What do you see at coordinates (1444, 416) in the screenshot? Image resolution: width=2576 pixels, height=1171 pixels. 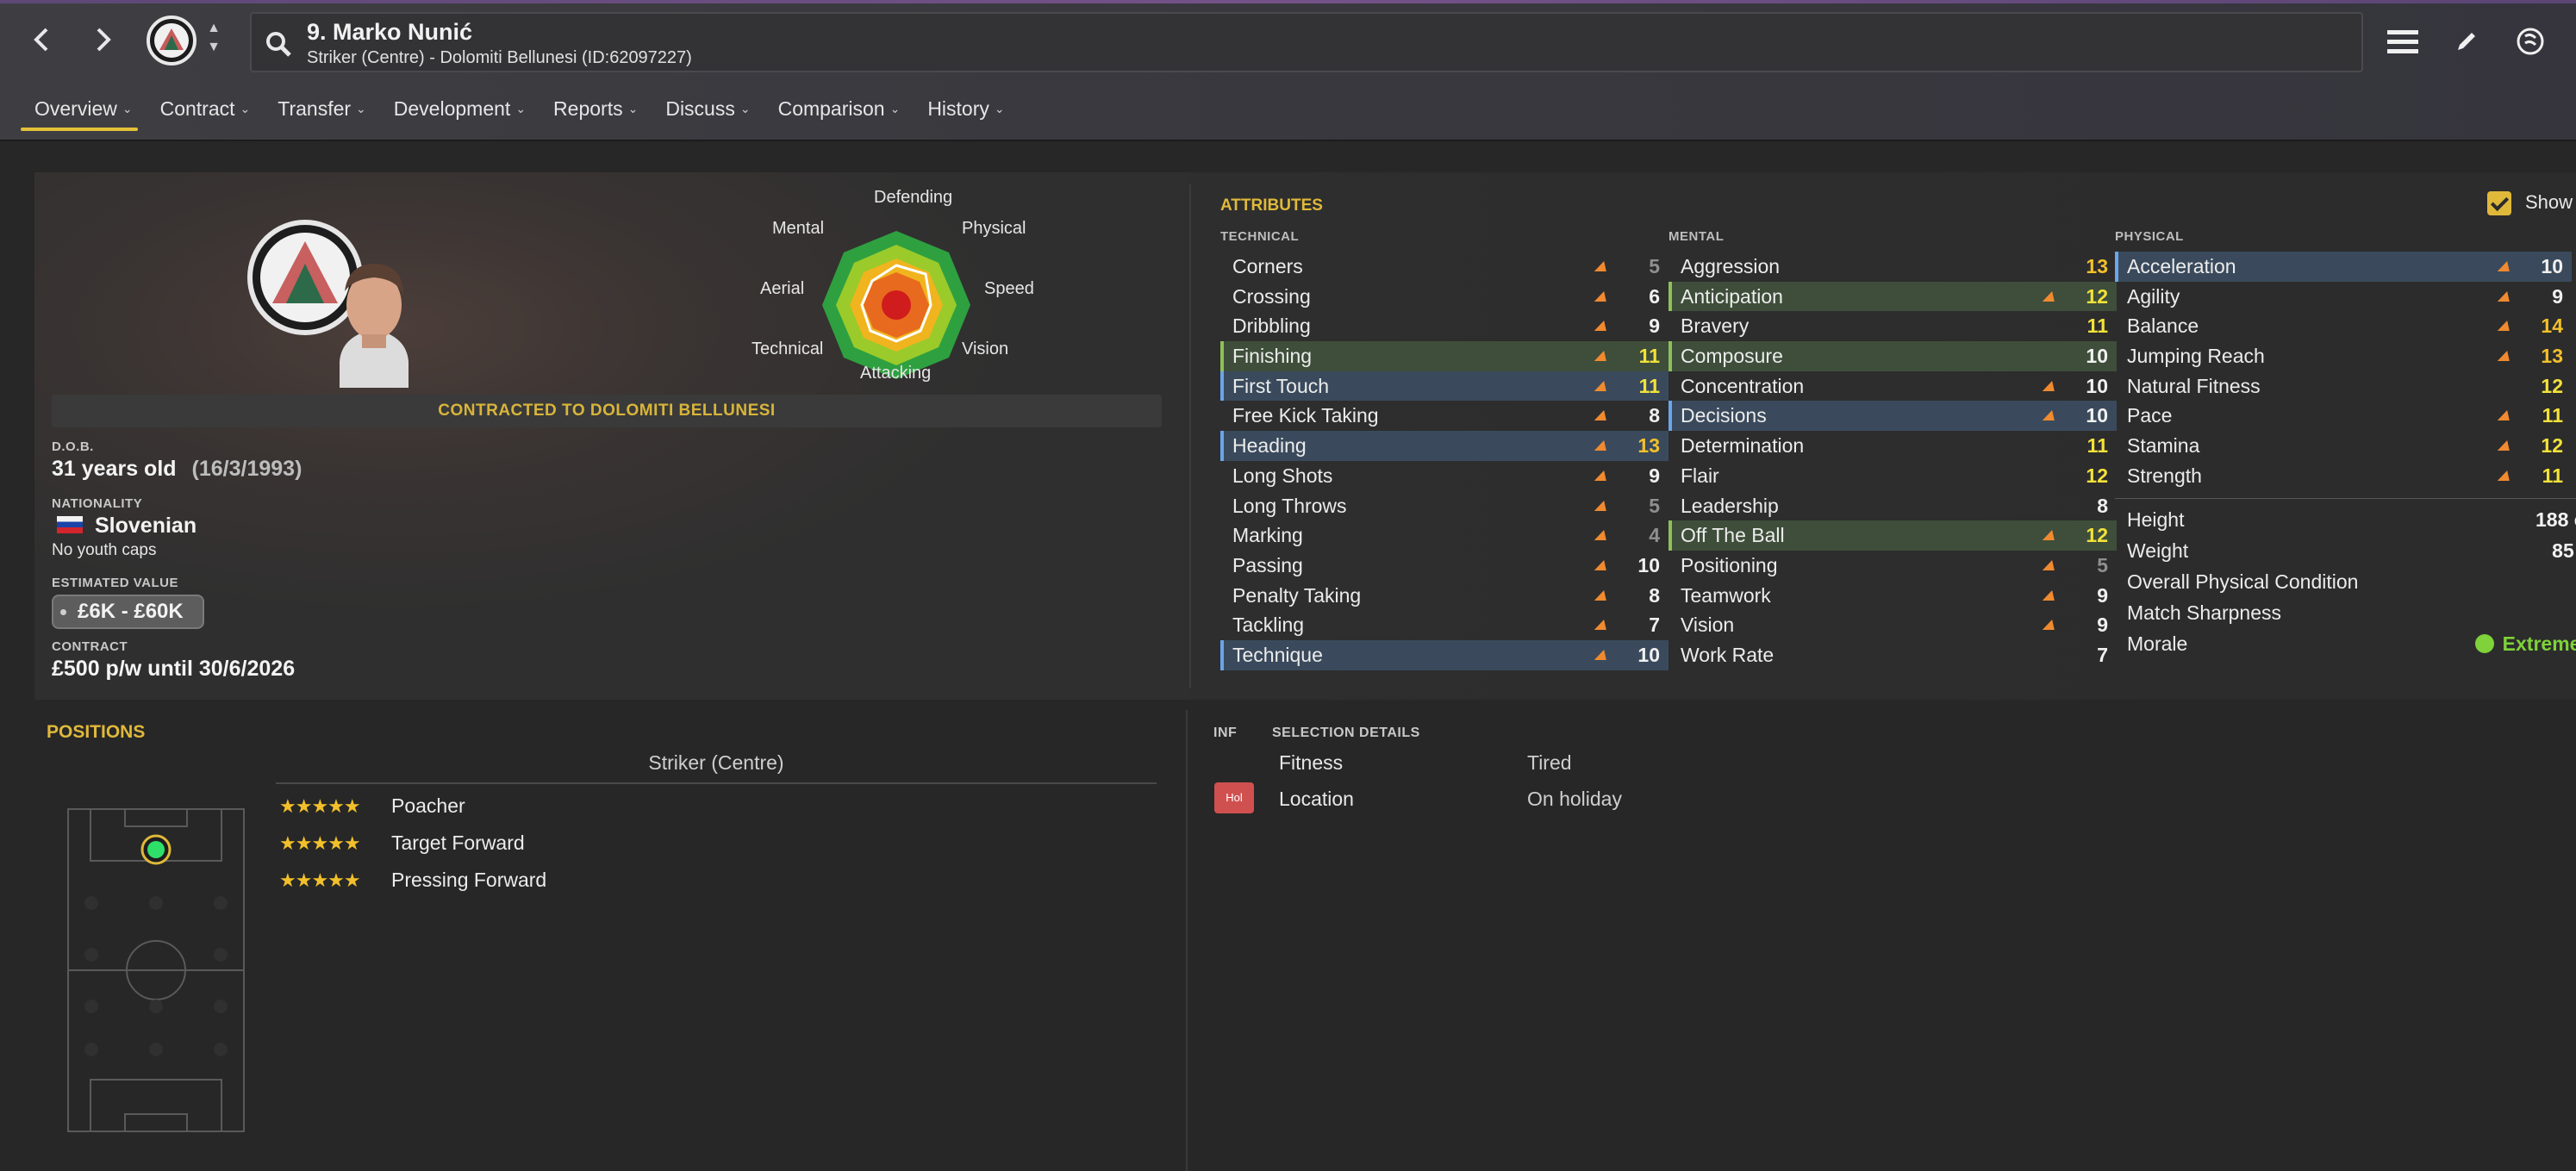 I see `attr-row: Free Kick Taking 8` at bounding box center [1444, 416].